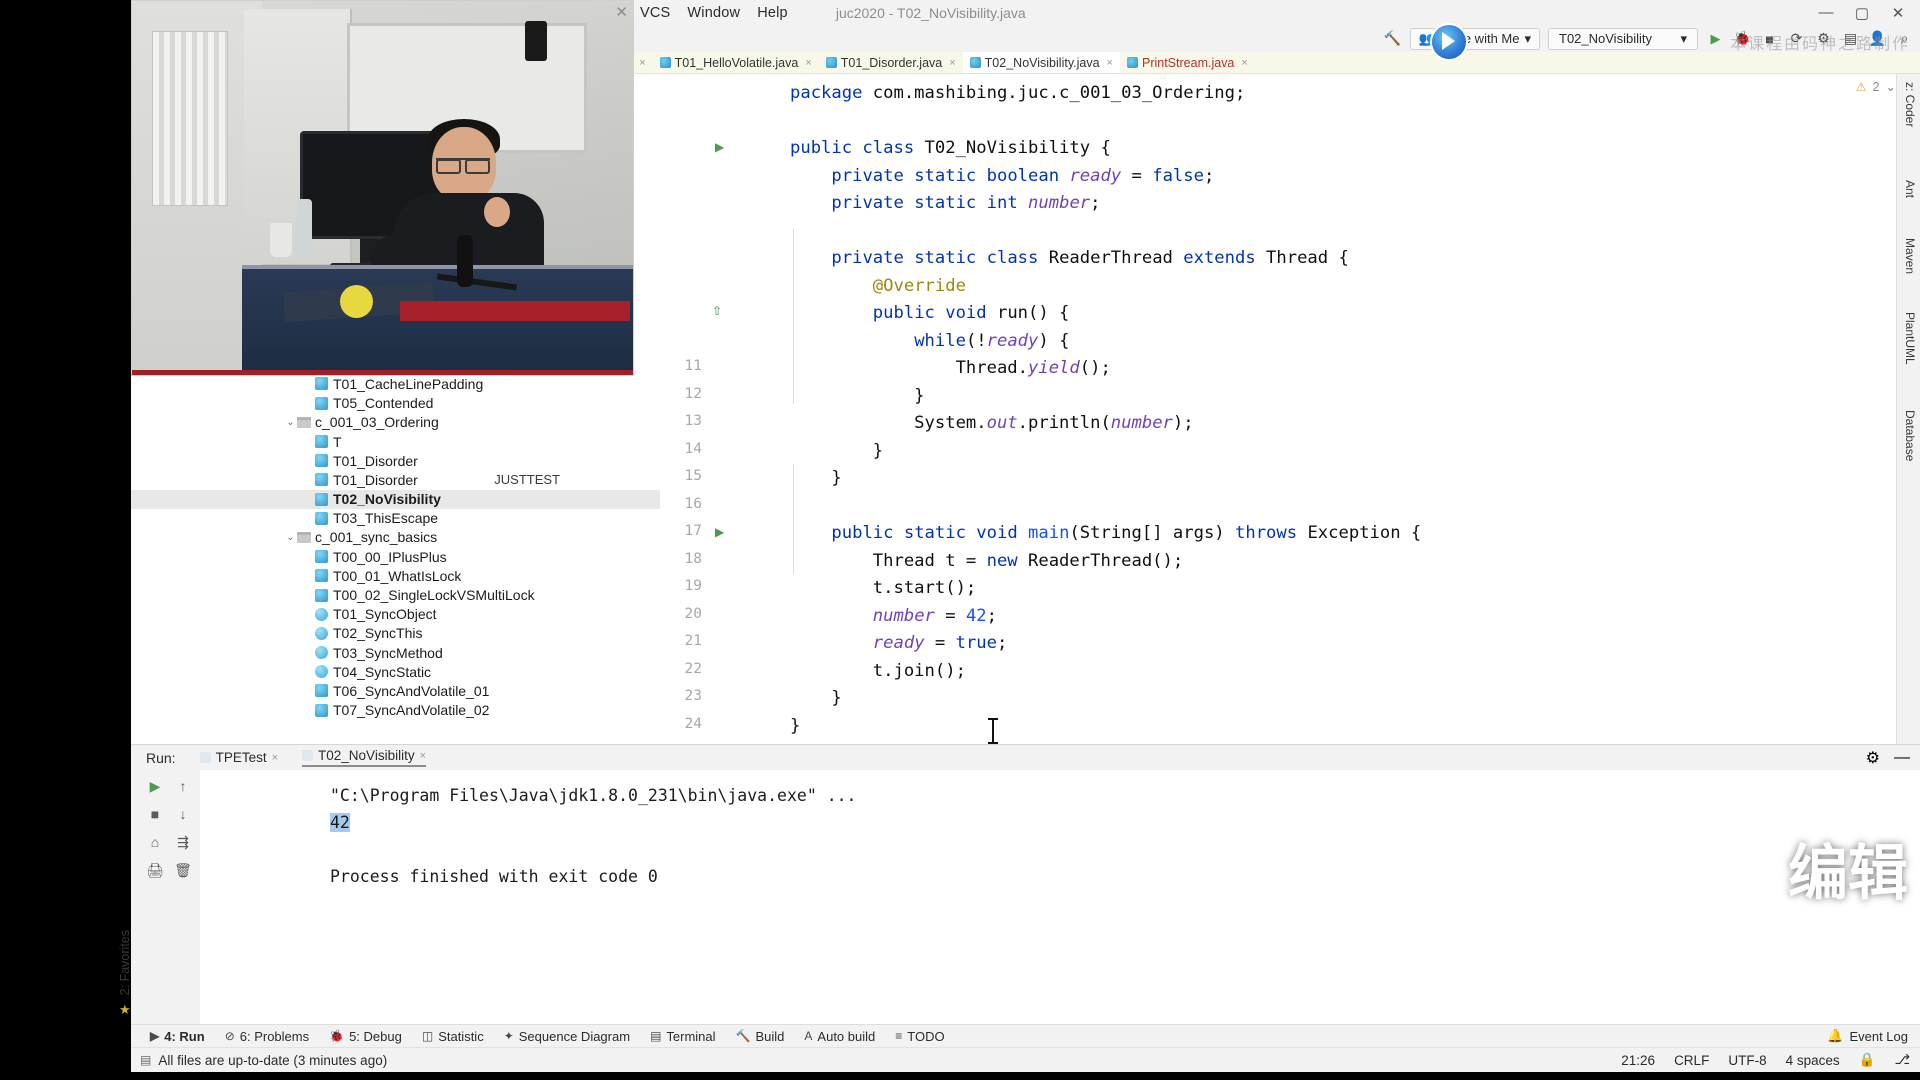 The width and height of the screenshot is (1920, 1080). Describe the element at coordinates (1867, 1060) in the screenshot. I see `lock-icon: 🔒` at that location.